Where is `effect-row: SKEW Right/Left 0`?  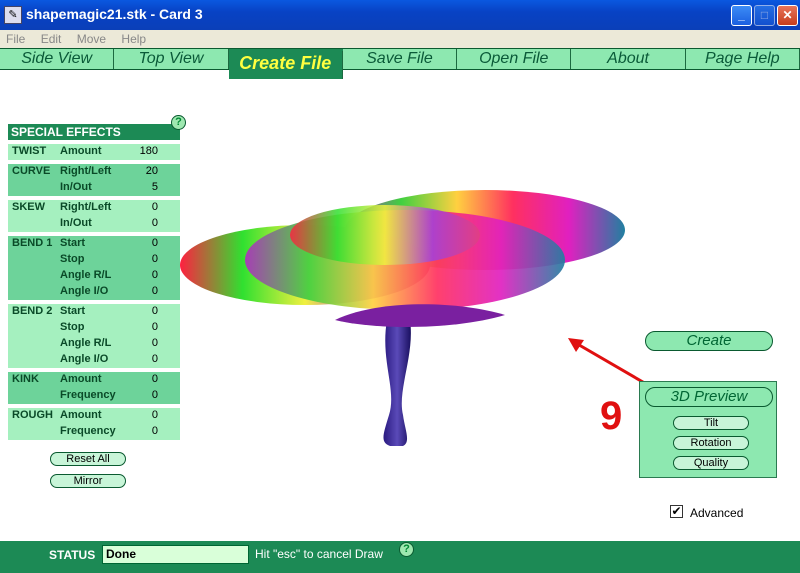
effect-row: SKEW Right/Left 0 is located at coordinates (94, 208).